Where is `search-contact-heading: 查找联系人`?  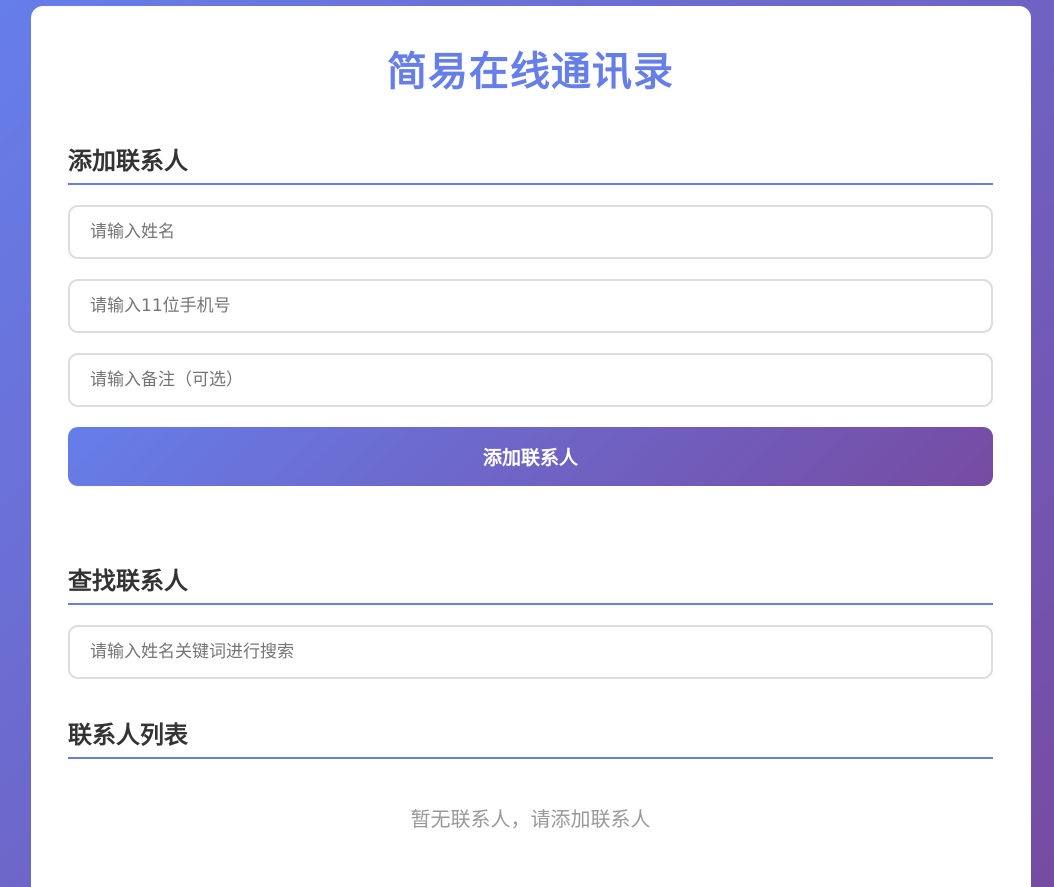 search-contact-heading: 查找联系人 is located at coordinates (530, 583).